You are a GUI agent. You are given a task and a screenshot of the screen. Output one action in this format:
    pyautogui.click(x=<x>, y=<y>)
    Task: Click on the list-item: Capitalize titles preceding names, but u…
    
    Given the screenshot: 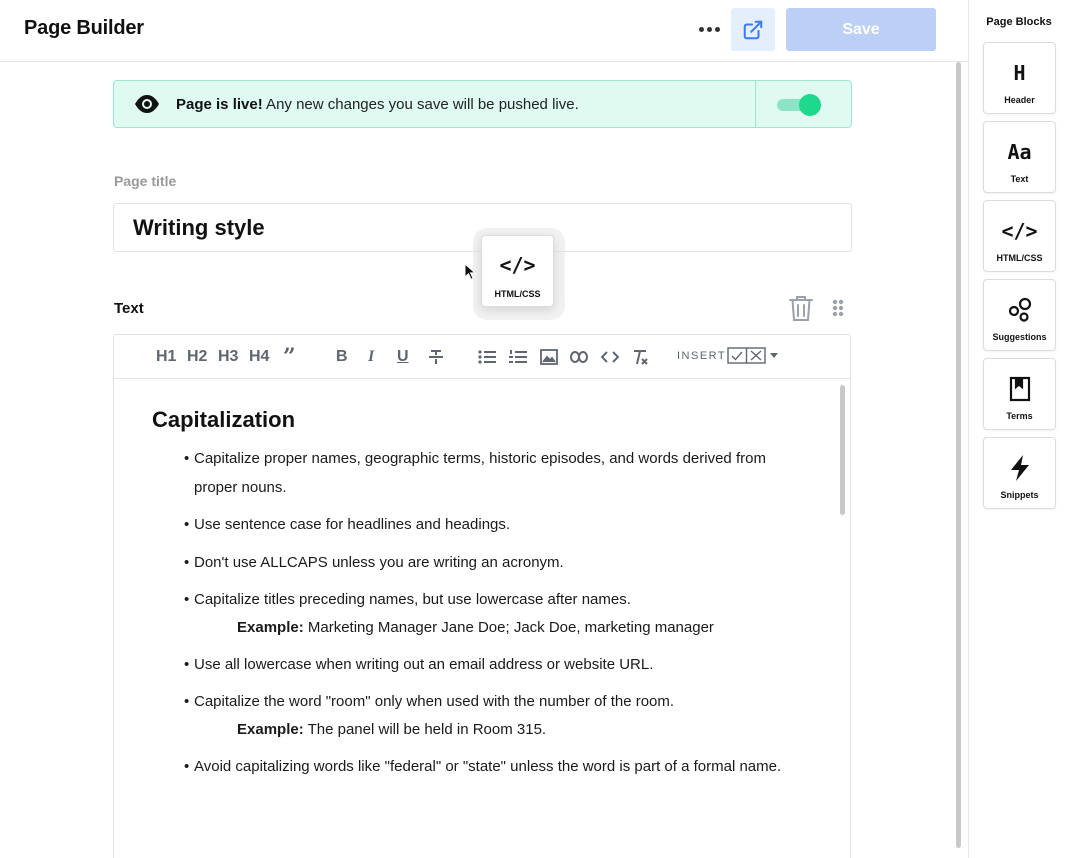 What is the action you would take?
    pyautogui.click(x=488, y=614)
    